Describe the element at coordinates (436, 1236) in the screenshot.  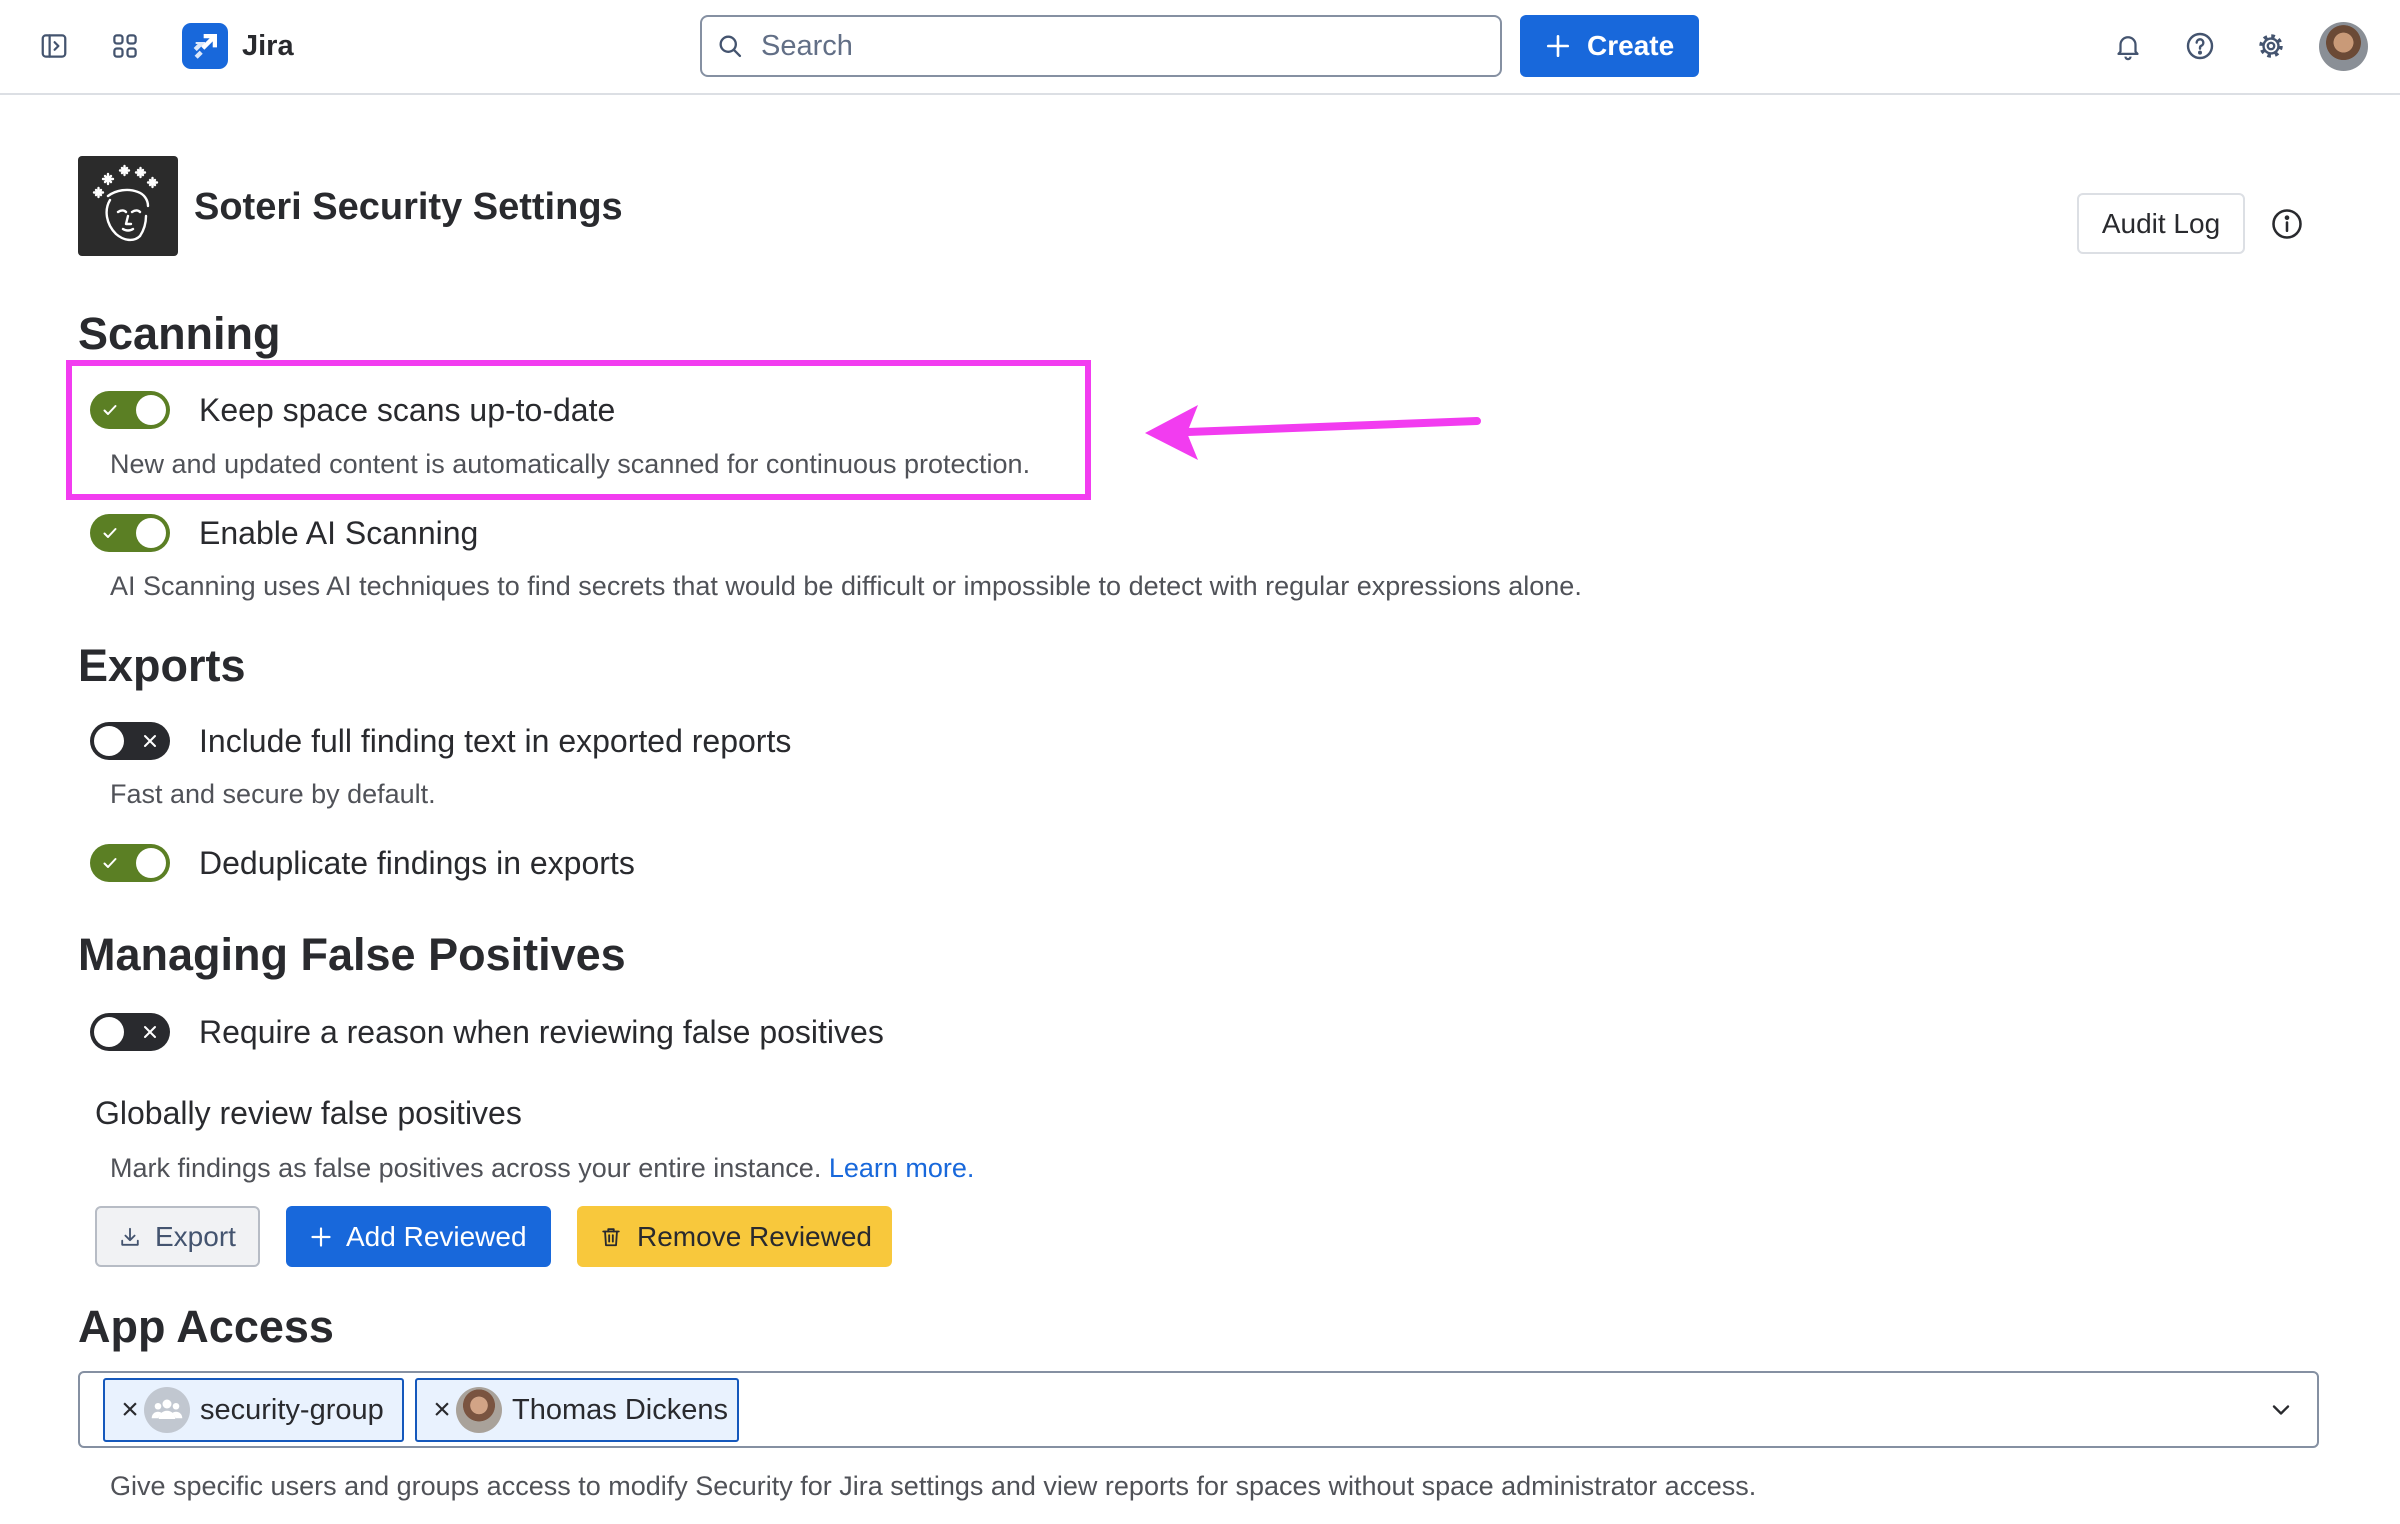
I see `add-reviewed-label: Add Reviewed` at that location.